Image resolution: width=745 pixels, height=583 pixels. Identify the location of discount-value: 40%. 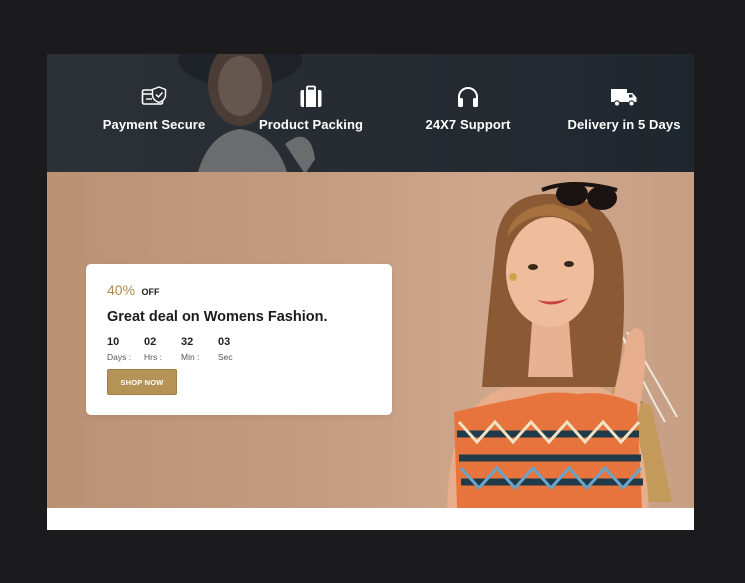
(121, 290).